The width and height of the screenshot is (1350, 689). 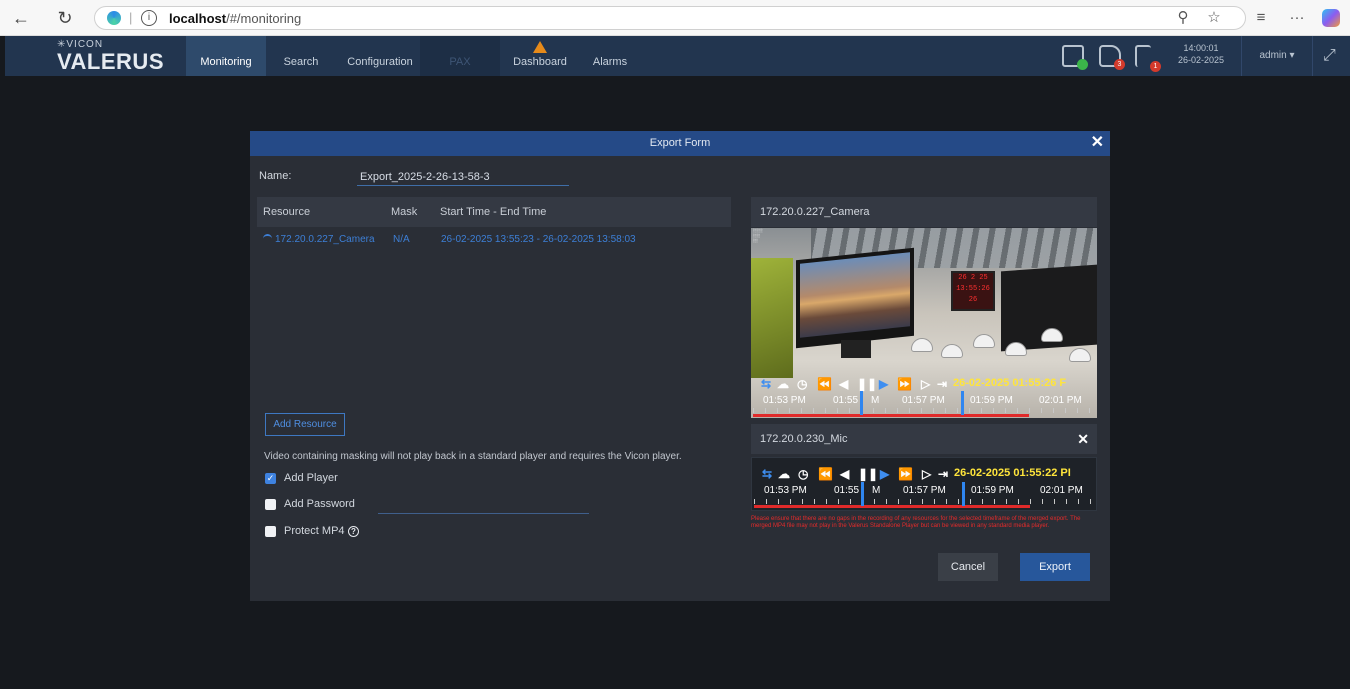 What do you see at coordinates (924, 212) in the screenshot?
I see `camera-panel-header: 172.20.0.227_Camera` at bounding box center [924, 212].